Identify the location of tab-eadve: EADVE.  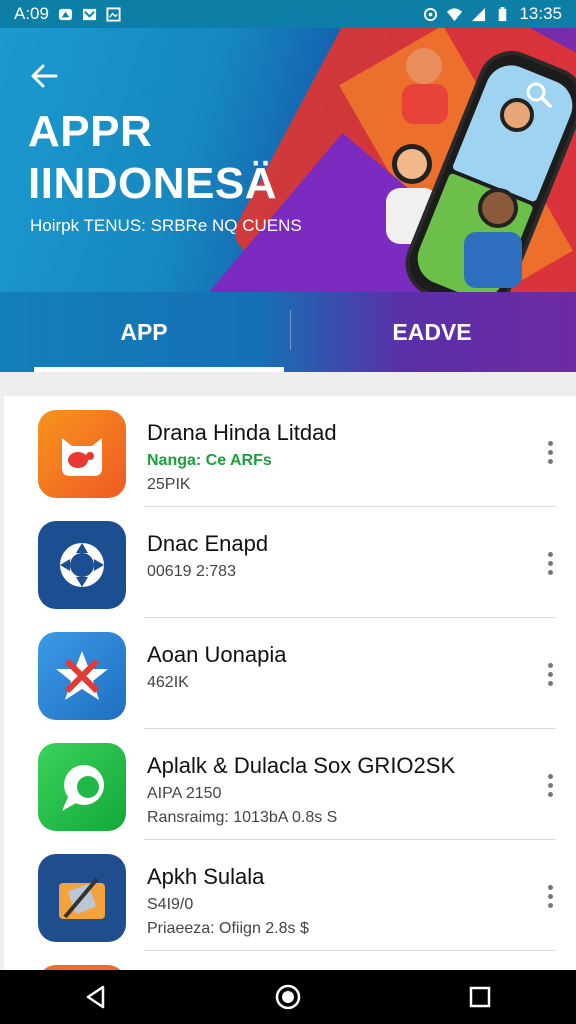
(432, 332).